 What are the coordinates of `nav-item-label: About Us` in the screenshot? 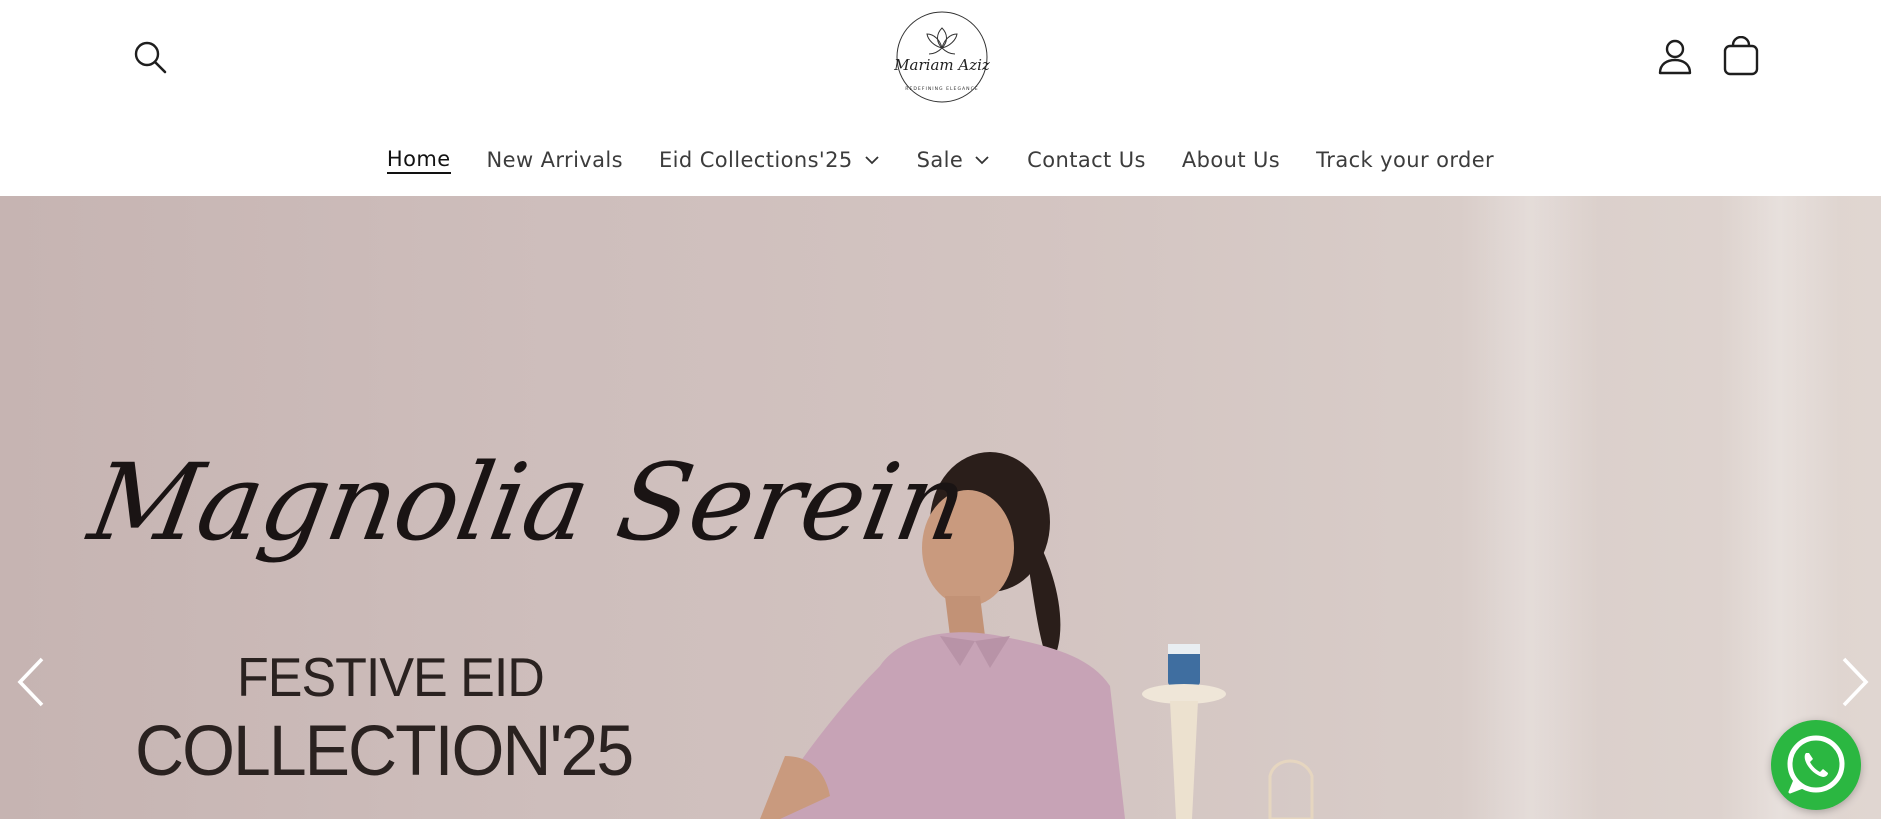 It's located at (1231, 160).